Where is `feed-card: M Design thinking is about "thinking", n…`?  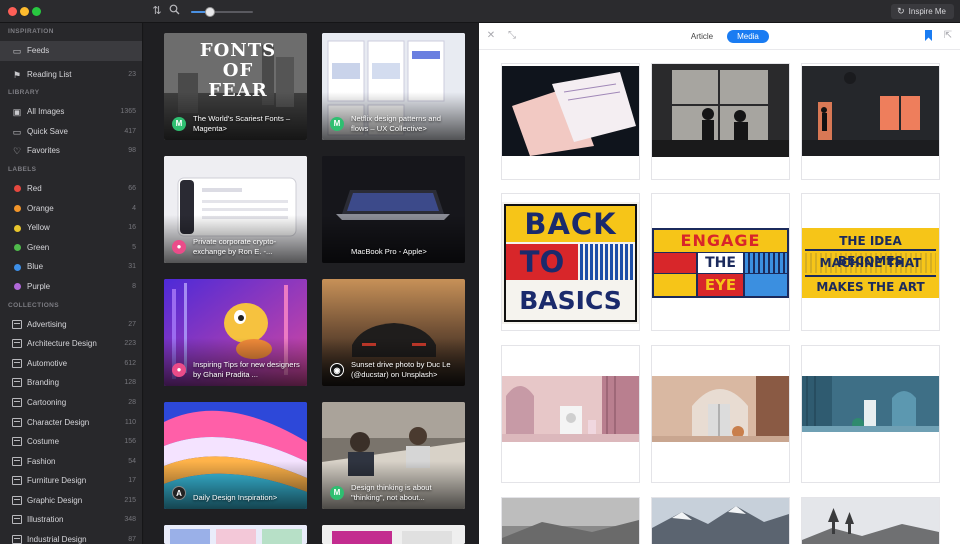 feed-card: M Design thinking is about "thinking", n… is located at coordinates (393, 455).